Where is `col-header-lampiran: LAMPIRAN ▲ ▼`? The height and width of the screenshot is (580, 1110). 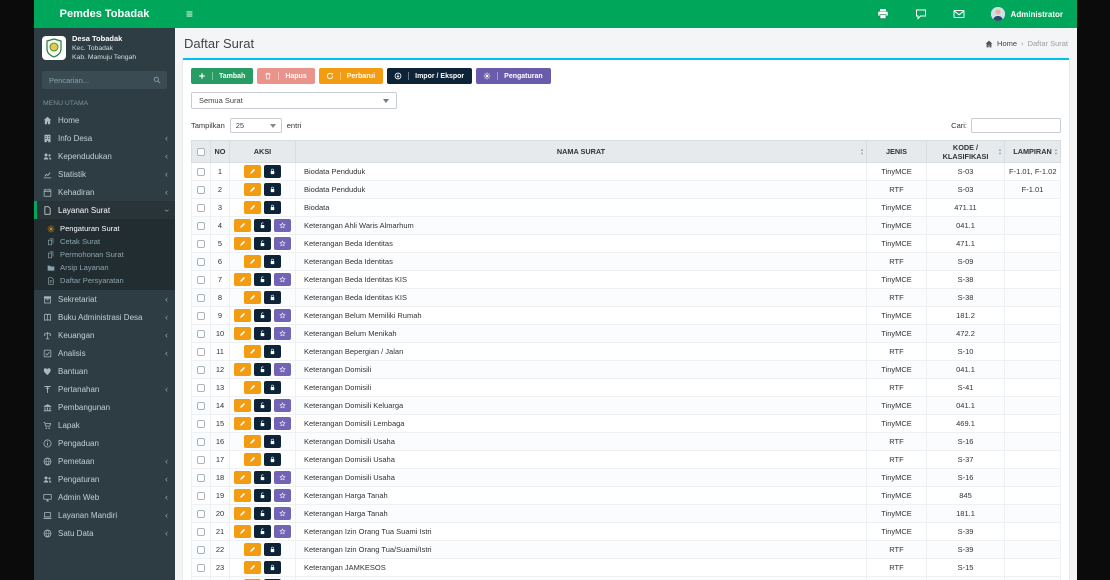
col-header-lampiran: LAMPIRAN ▲ ▼ is located at coordinates (1032, 151).